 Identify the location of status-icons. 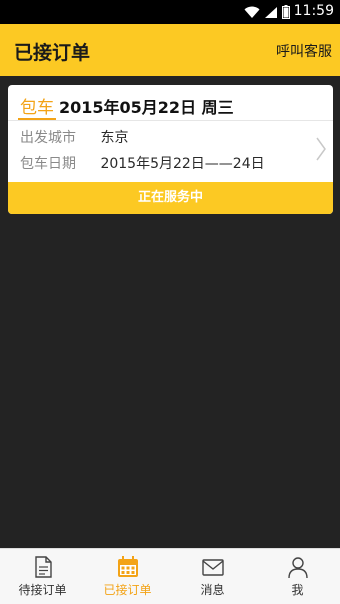
(267, 12).